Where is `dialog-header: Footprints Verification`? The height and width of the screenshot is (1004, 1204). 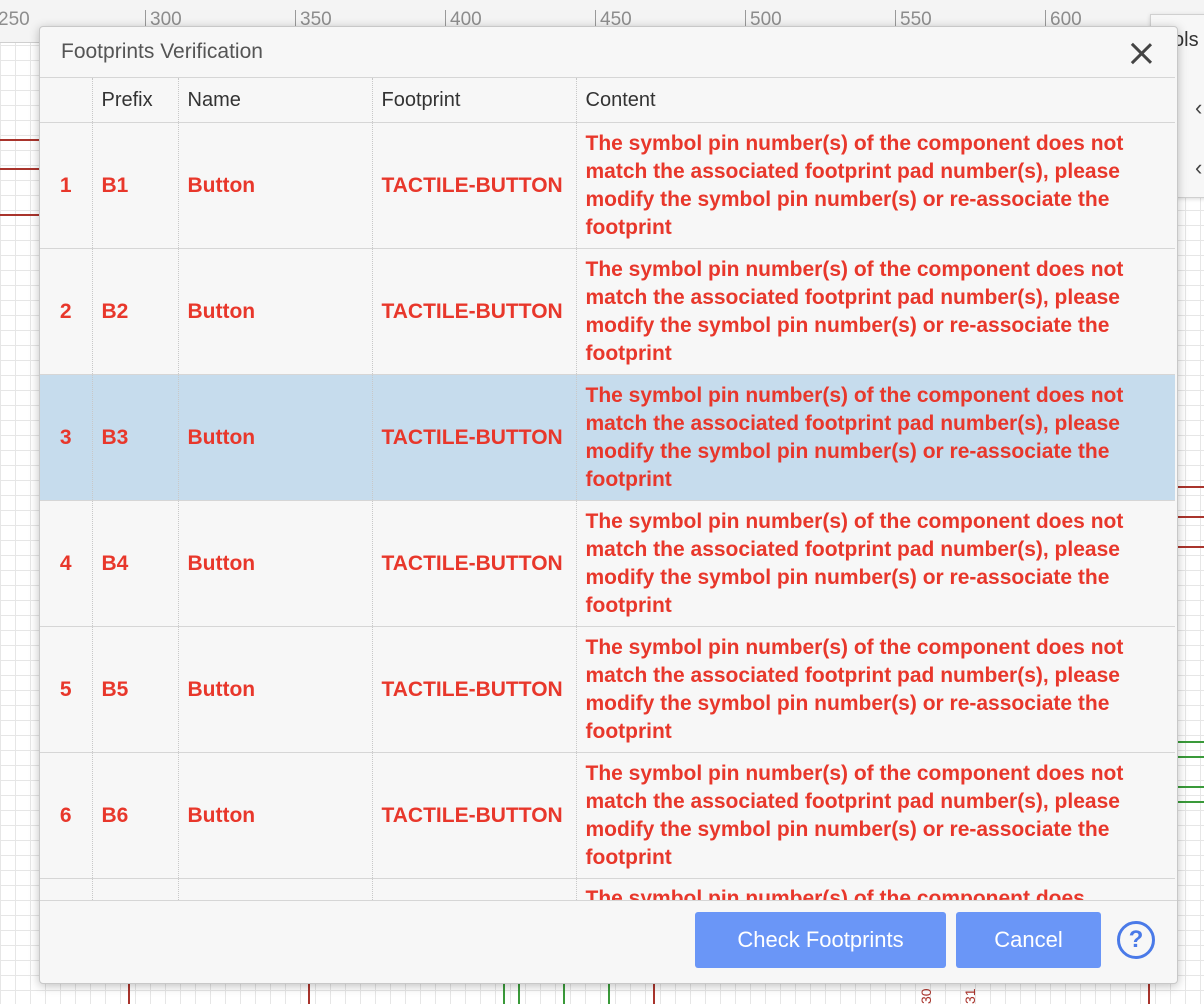 dialog-header: Footprints Verification is located at coordinates (608, 52).